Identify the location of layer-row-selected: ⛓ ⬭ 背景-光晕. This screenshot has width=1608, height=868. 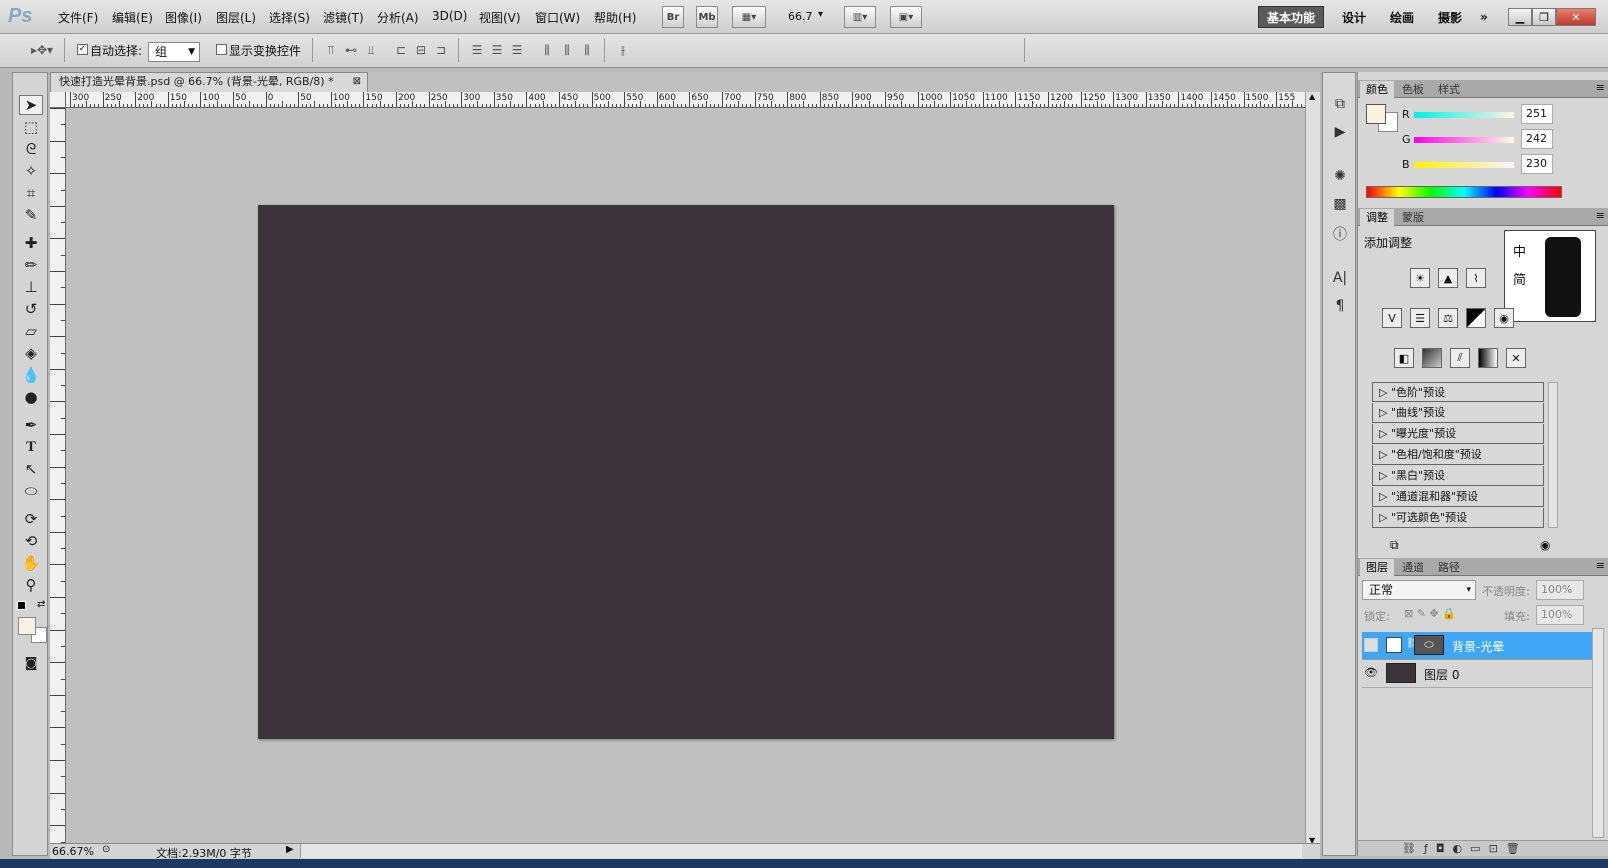
(1482, 646).